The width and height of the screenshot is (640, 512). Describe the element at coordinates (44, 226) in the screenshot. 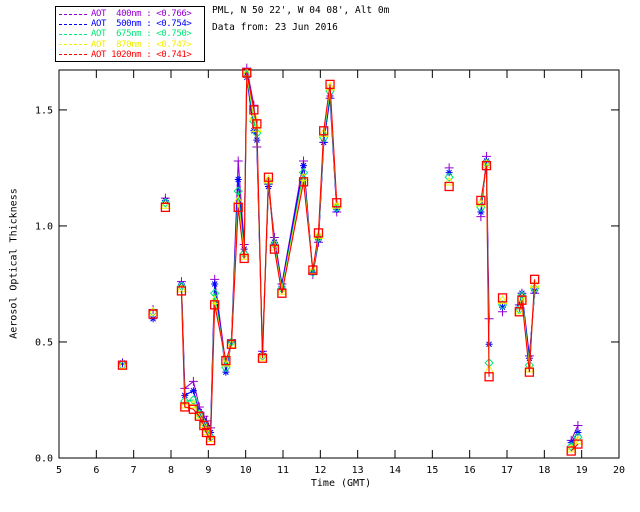

I see `y-tick-label-1.0: 1.0` at that location.